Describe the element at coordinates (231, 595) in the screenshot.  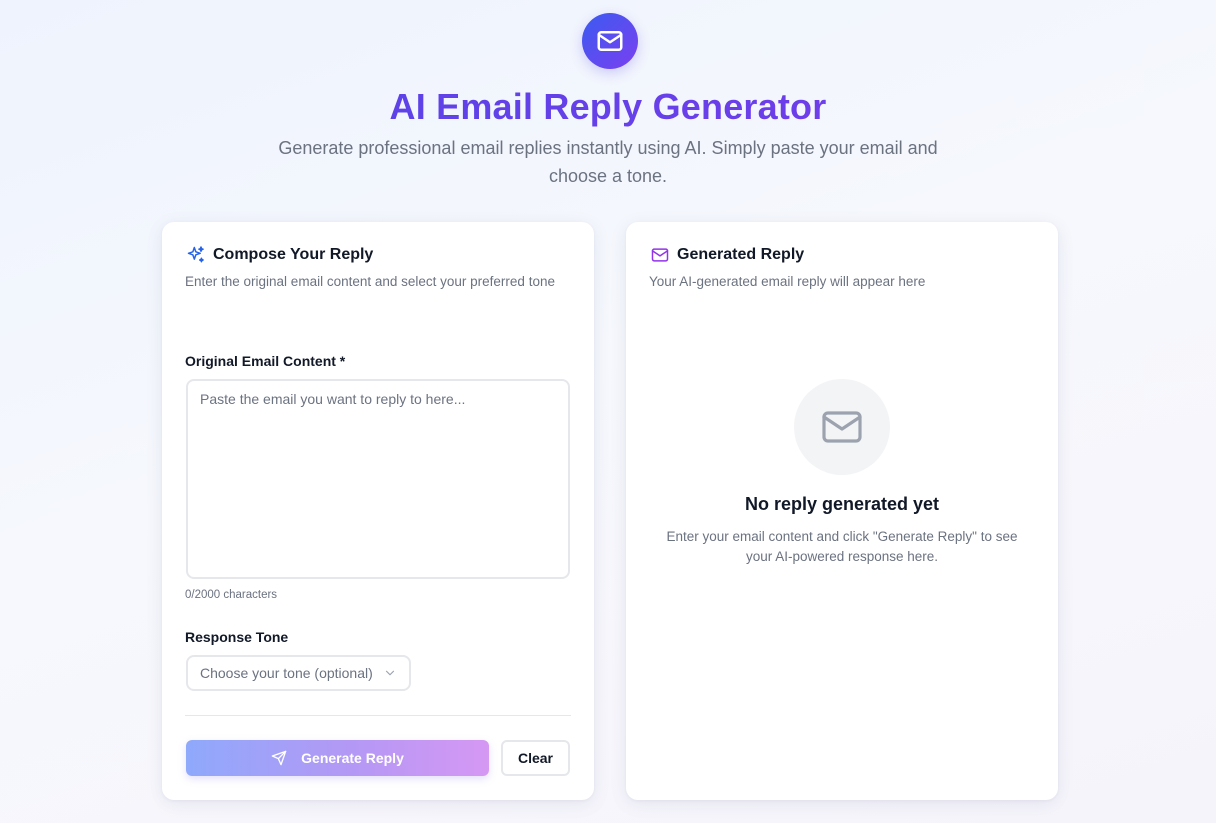
I see `char-count: 0/2000 characters` at that location.